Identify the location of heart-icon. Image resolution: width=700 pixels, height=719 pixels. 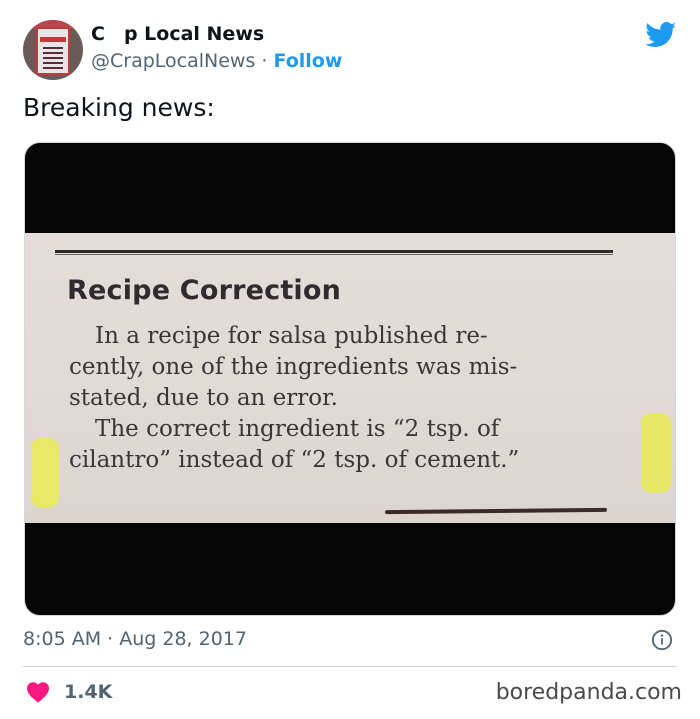
(38, 692).